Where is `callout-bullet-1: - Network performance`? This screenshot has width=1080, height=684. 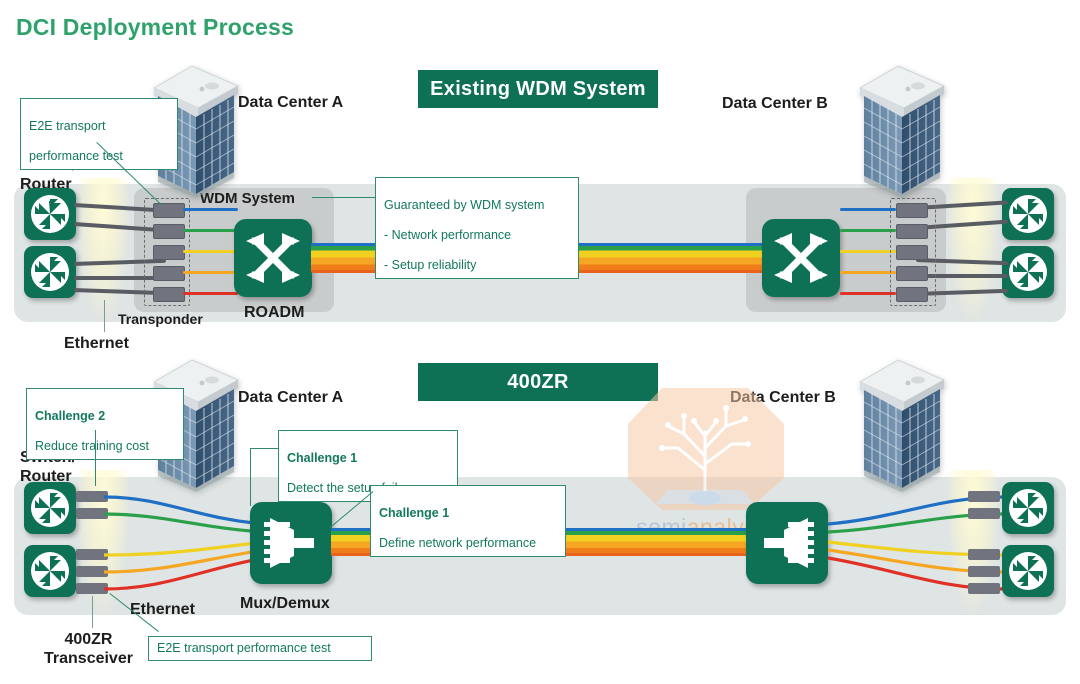
callout-bullet-1: - Network performance is located at coordinates (448, 235).